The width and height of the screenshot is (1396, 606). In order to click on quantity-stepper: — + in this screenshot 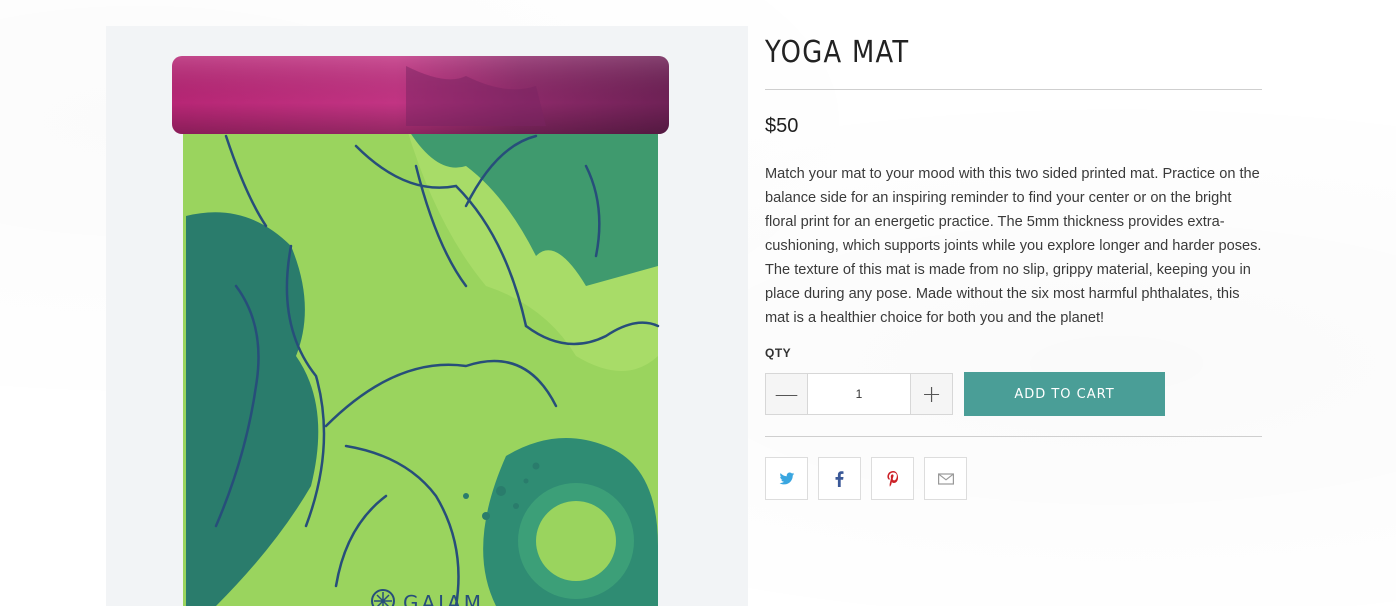, I will do `click(859, 394)`.